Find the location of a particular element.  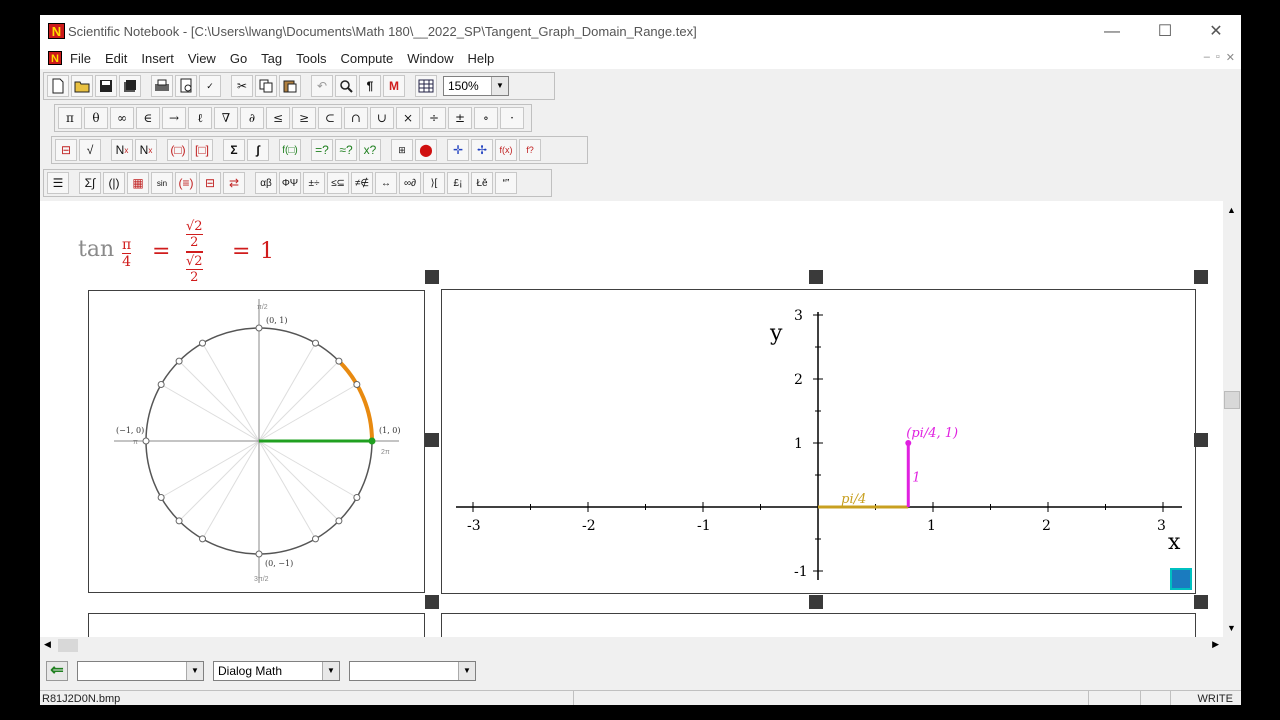

symbol-button: ± is located at coordinates (460, 118).